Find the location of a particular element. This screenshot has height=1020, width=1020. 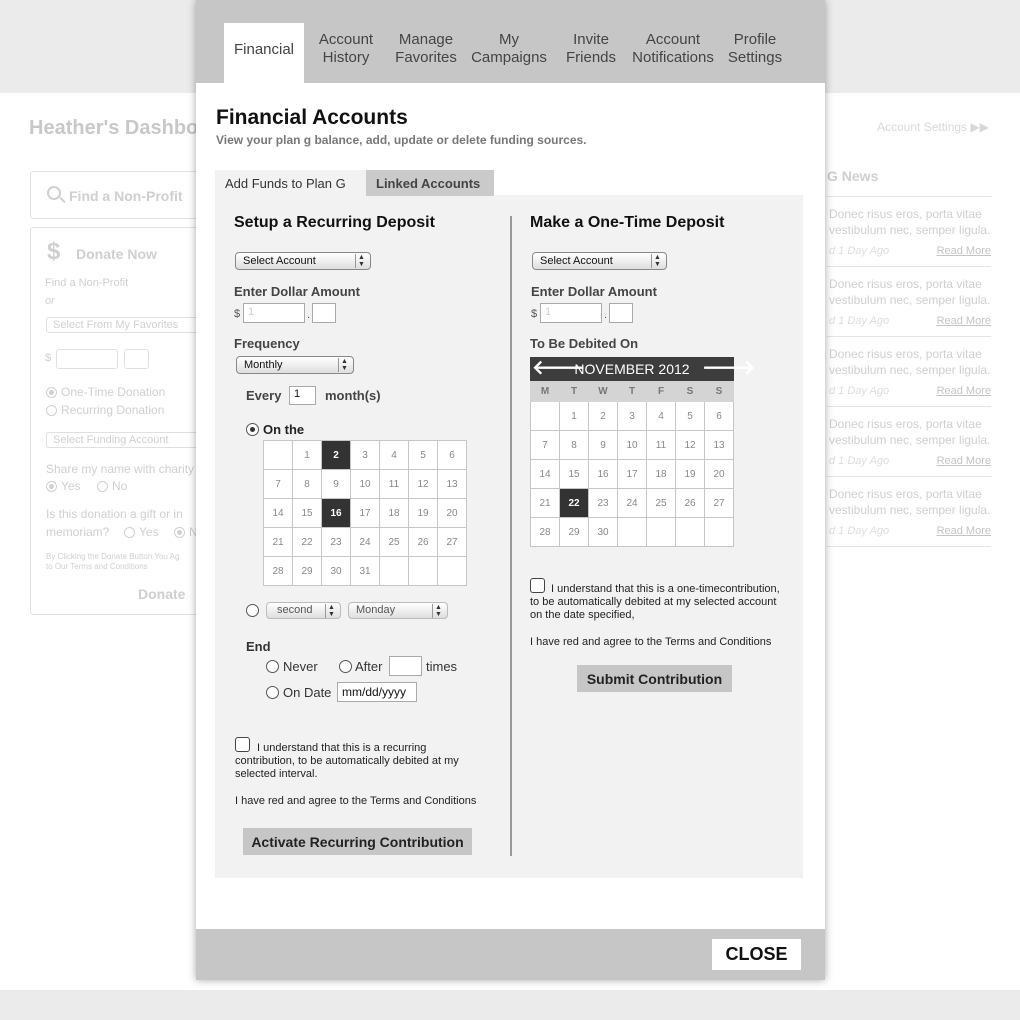

end-on-date-radio is located at coordinates (272, 692).